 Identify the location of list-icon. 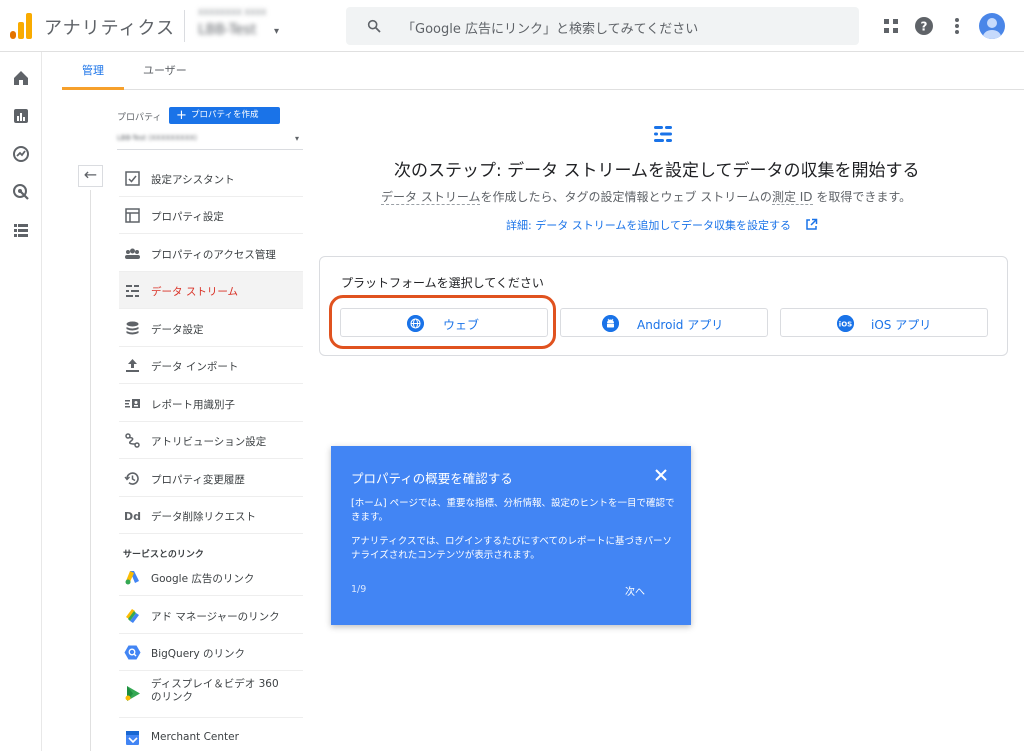
(21, 230).